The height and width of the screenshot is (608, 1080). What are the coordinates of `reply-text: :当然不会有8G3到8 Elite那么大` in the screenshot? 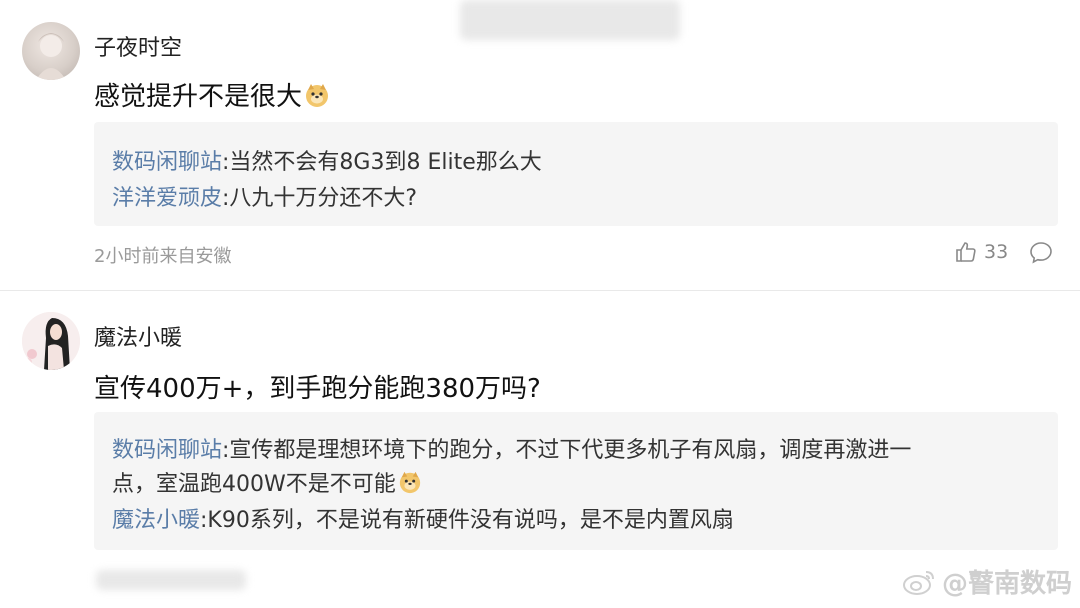 It's located at (382, 162).